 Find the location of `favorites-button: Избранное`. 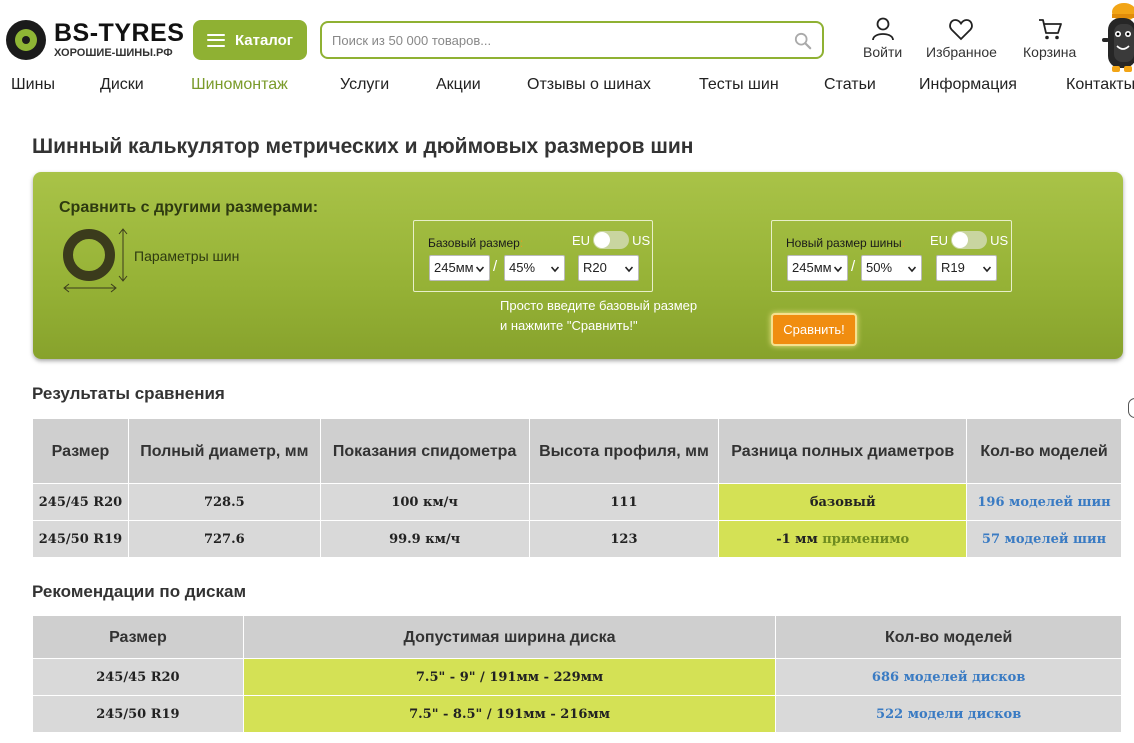

favorites-button: Избранное is located at coordinates (961, 39).